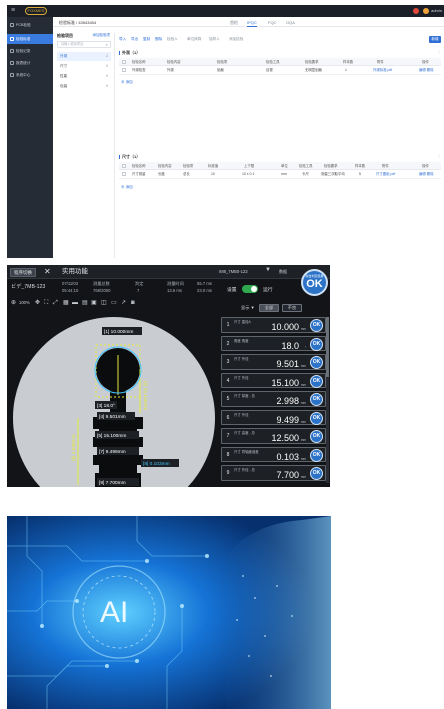 This screenshot has height=709, width=444. What do you see at coordinates (30, 51) in the screenshot?
I see `sidebar-item-records: 检验记录` at bounding box center [30, 51].